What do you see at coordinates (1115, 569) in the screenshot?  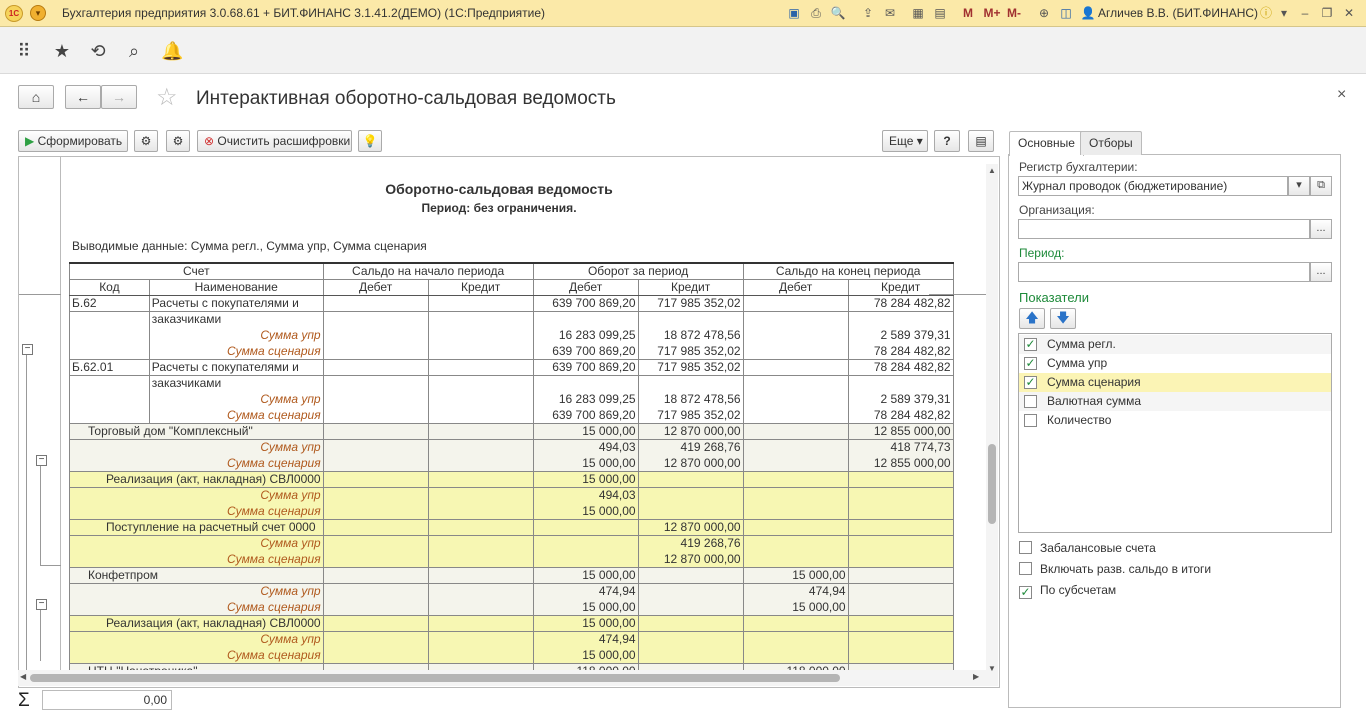 I see `option-detailed-balance: Включать разв. сальдо в итоги` at bounding box center [1115, 569].